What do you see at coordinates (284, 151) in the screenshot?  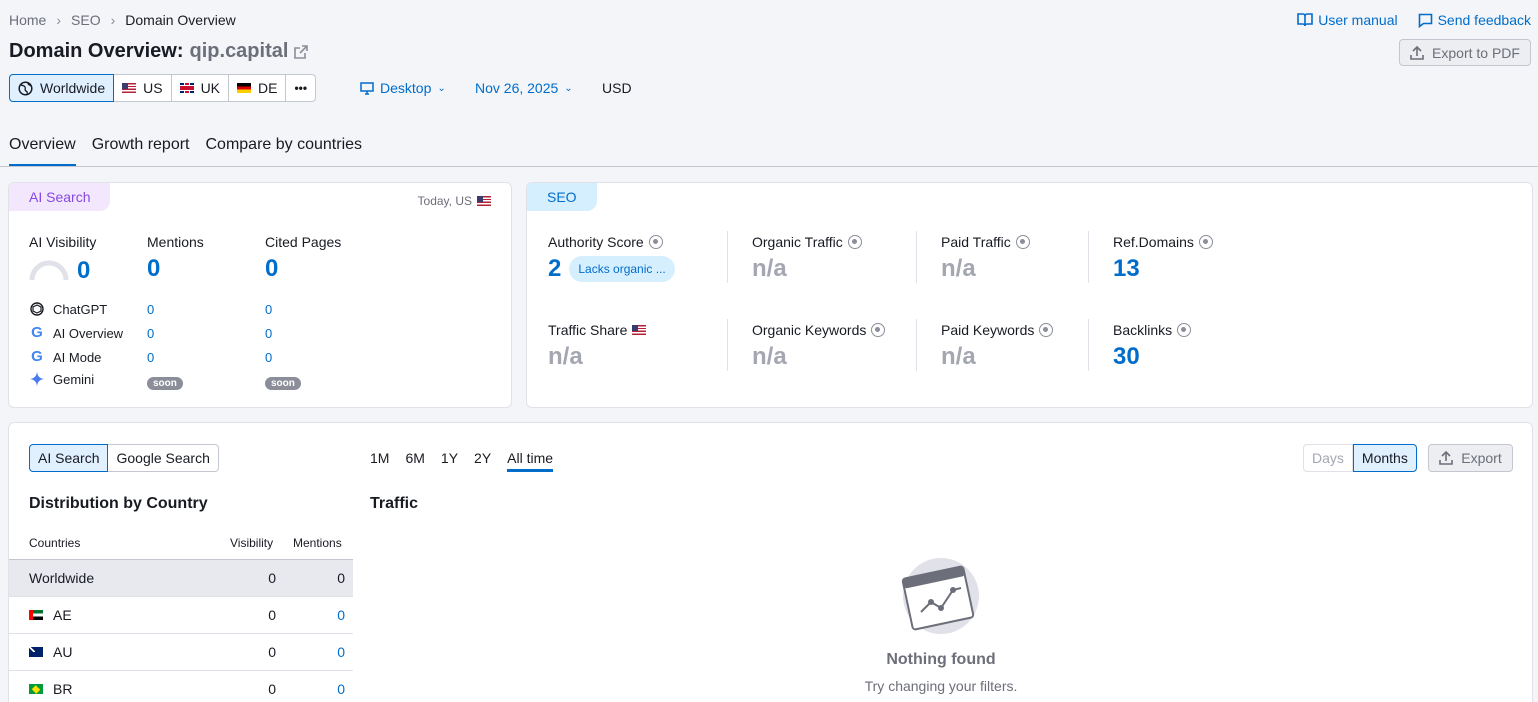 I see `tab-compare-by-countries: Compare by countries` at bounding box center [284, 151].